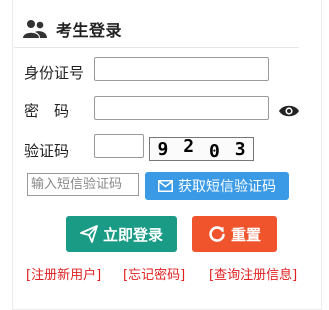  What do you see at coordinates (156, 47) in the screenshot?
I see `header-divider` at bounding box center [156, 47].